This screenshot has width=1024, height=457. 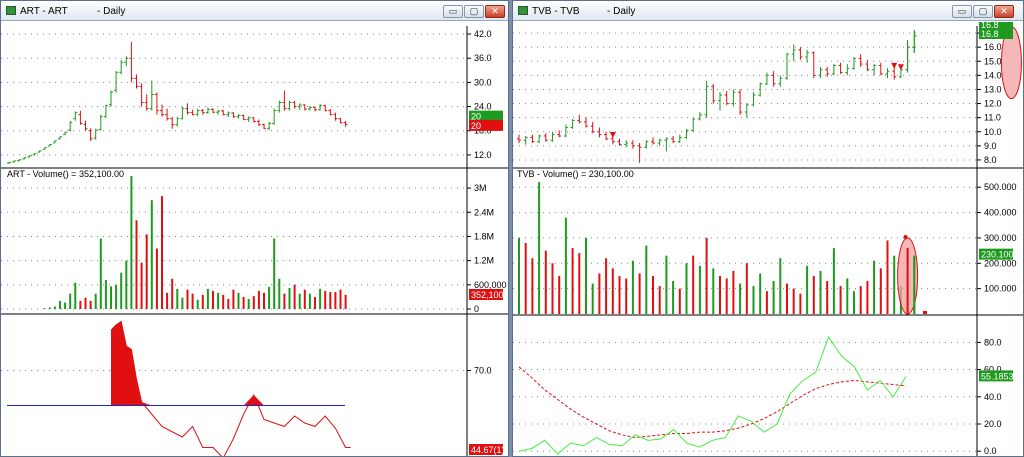 What do you see at coordinates (993, 61) in the screenshot?
I see `tvb-price-tick-label: 15.0` at bounding box center [993, 61].